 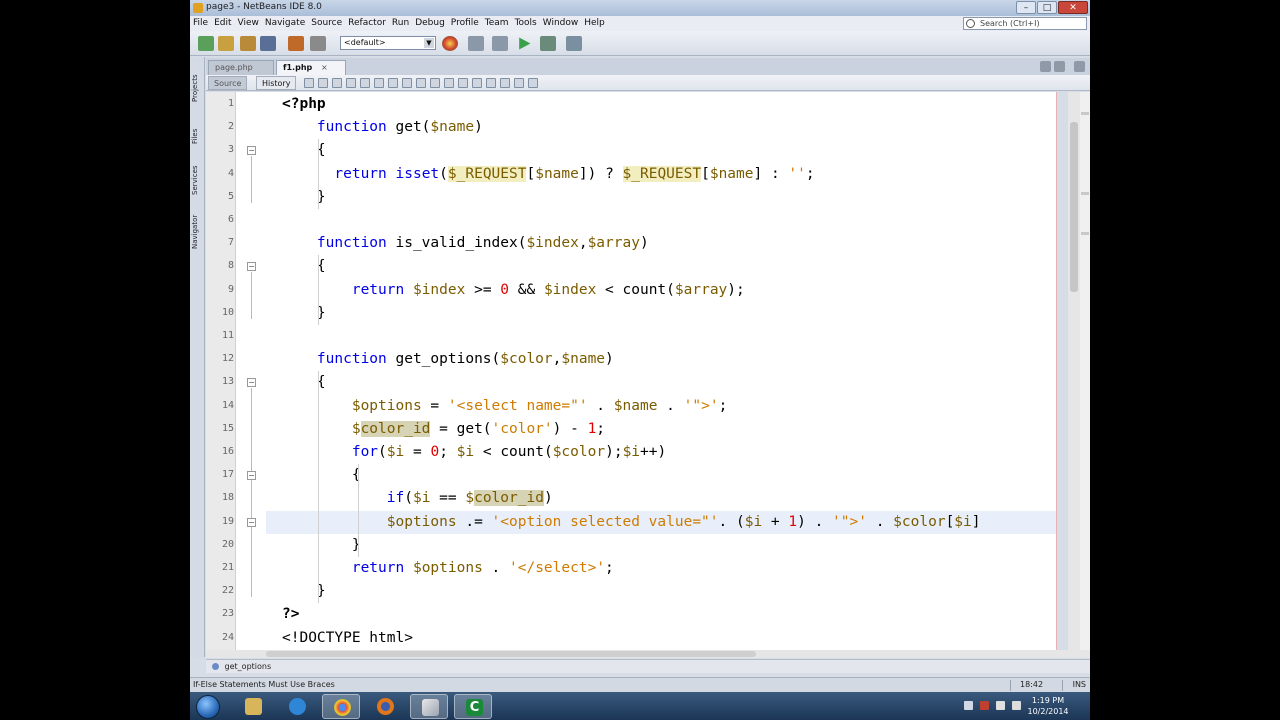 I want to click on menu-profile: Profile, so click(x=465, y=23).